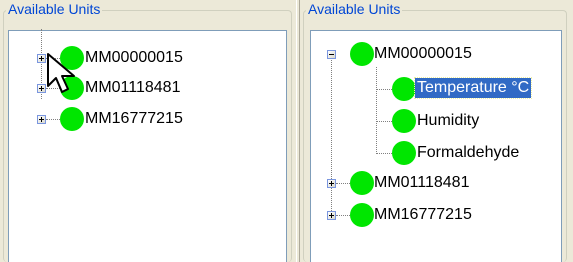  I want to click on mouse-cursor-icon, so click(61, 73).